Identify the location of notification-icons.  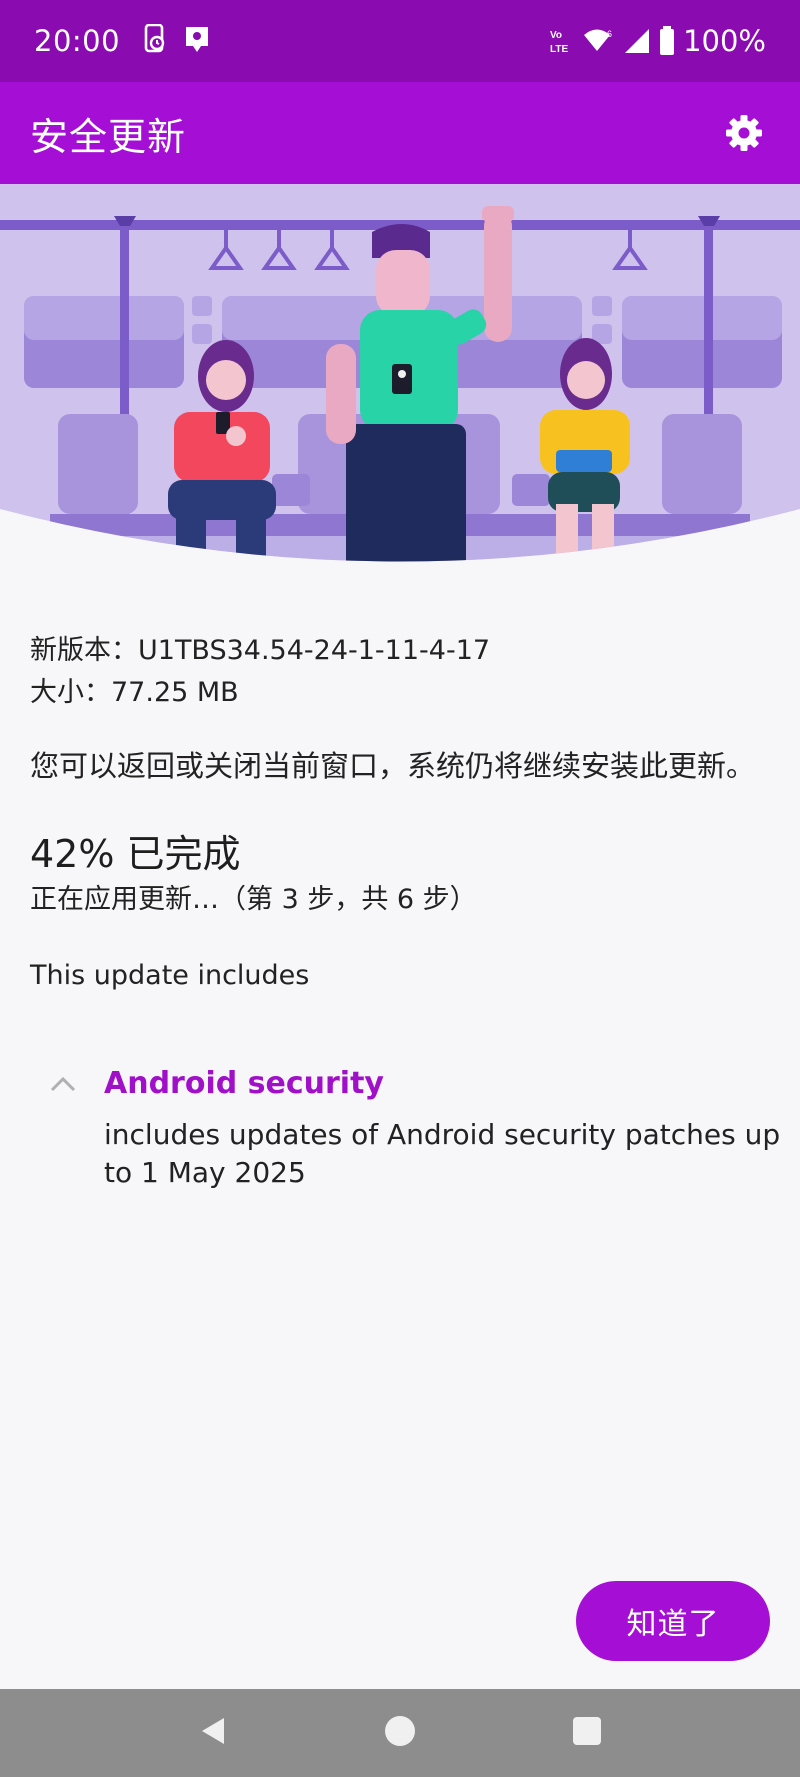
(177, 40).